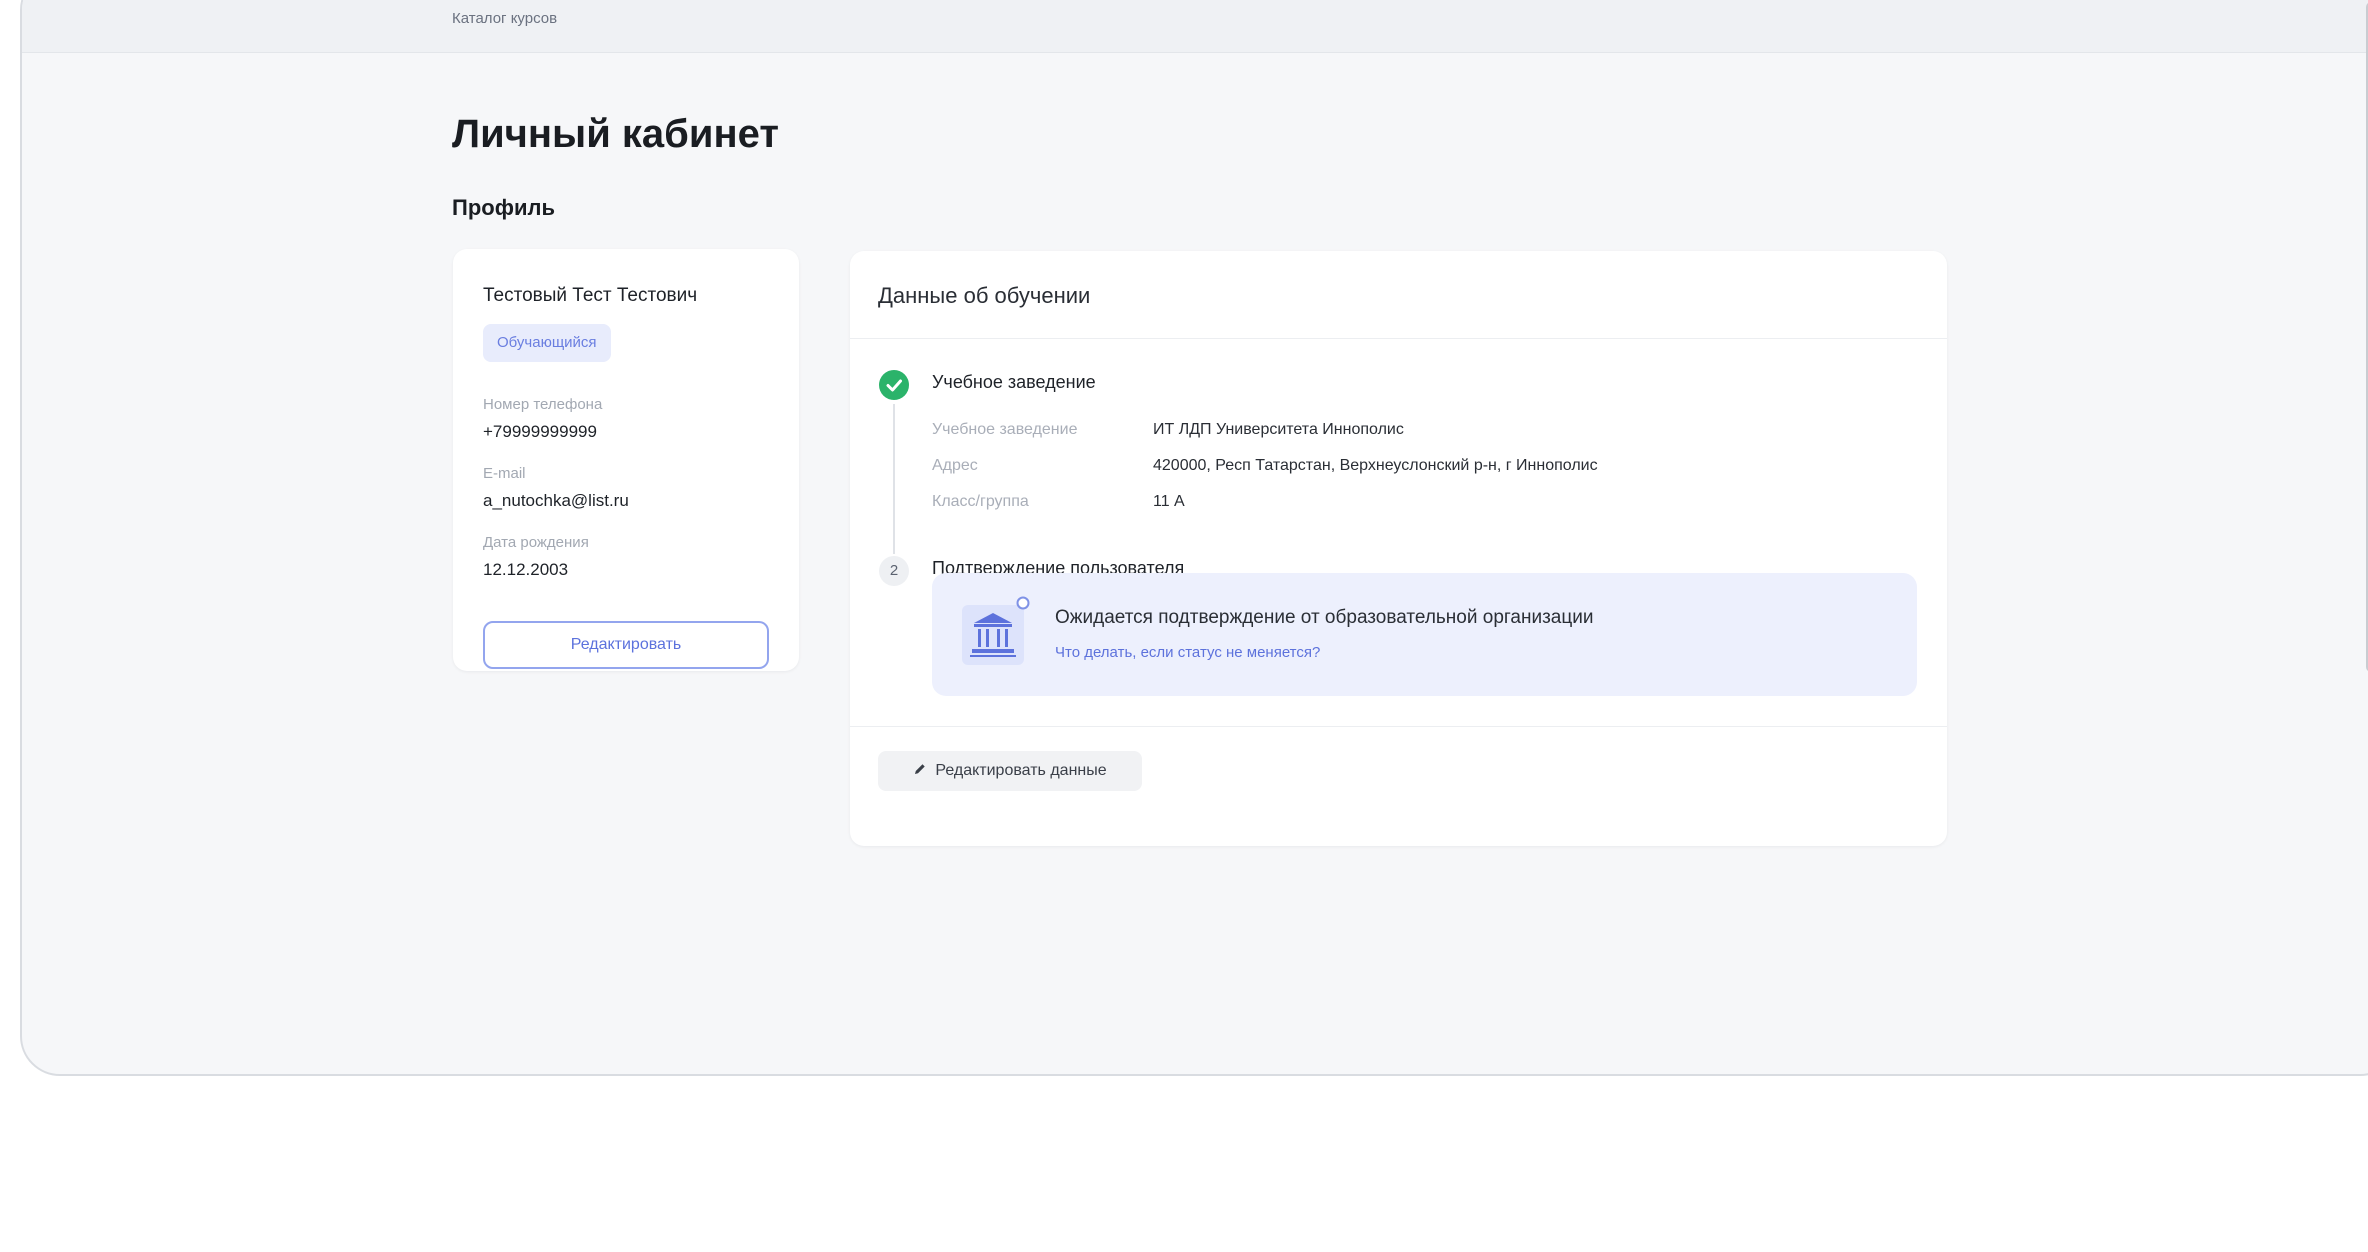 The width and height of the screenshot is (2368, 1252). What do you see at coordinates (1398, 295) in the screenshot?
I see `study-card-header: Данные об обучении` at bounding box center [1398, 295].